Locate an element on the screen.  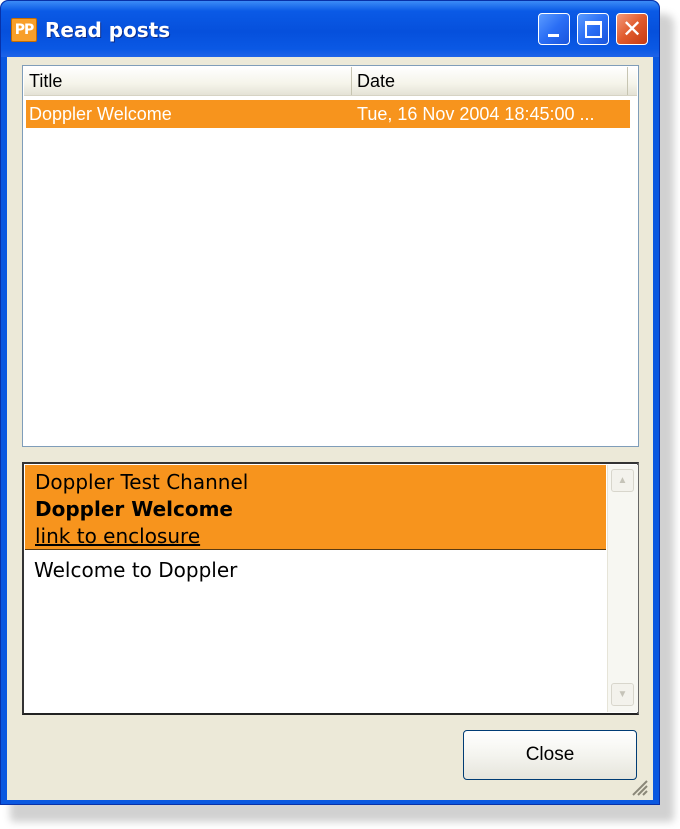
close-button: Close is located at coordinates (550, 755).